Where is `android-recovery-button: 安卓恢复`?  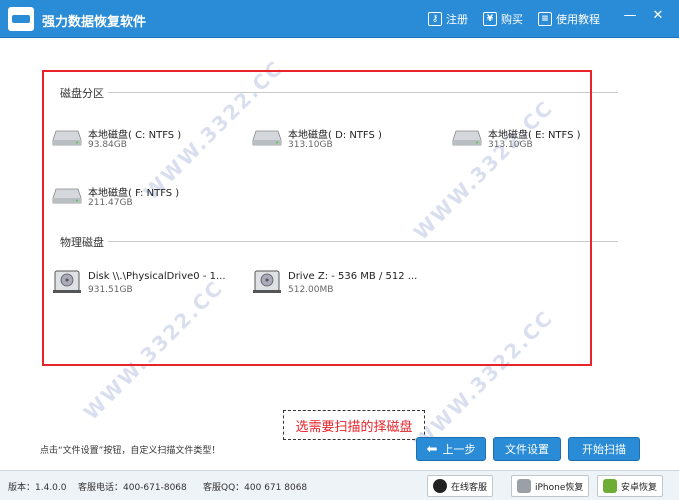 android-recovery-button: 安卓恢复 is located at coordinates (630, 486).